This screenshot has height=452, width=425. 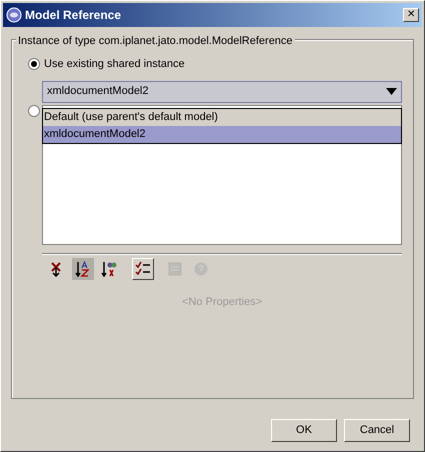 I want to click on checklist-icon, so click(x=143, y=268).